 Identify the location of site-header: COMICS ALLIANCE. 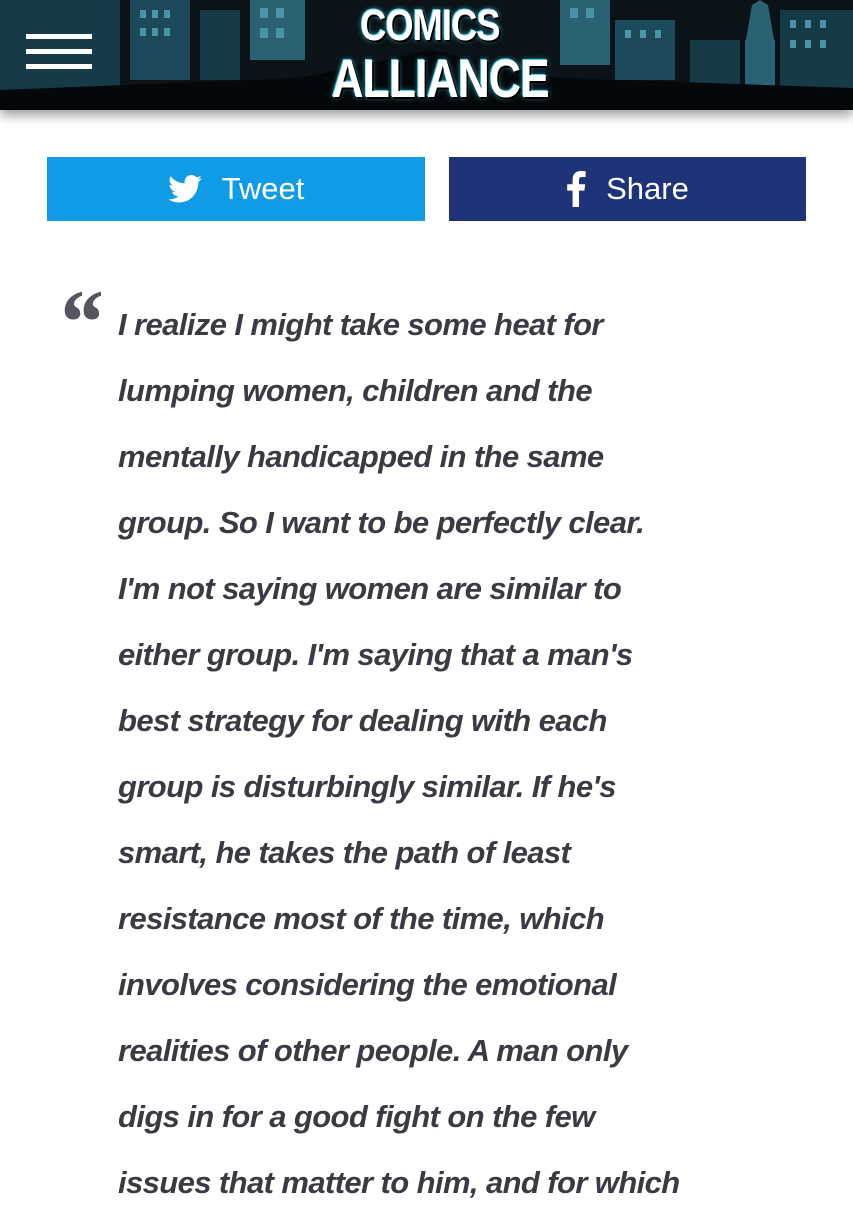
(426, 55).